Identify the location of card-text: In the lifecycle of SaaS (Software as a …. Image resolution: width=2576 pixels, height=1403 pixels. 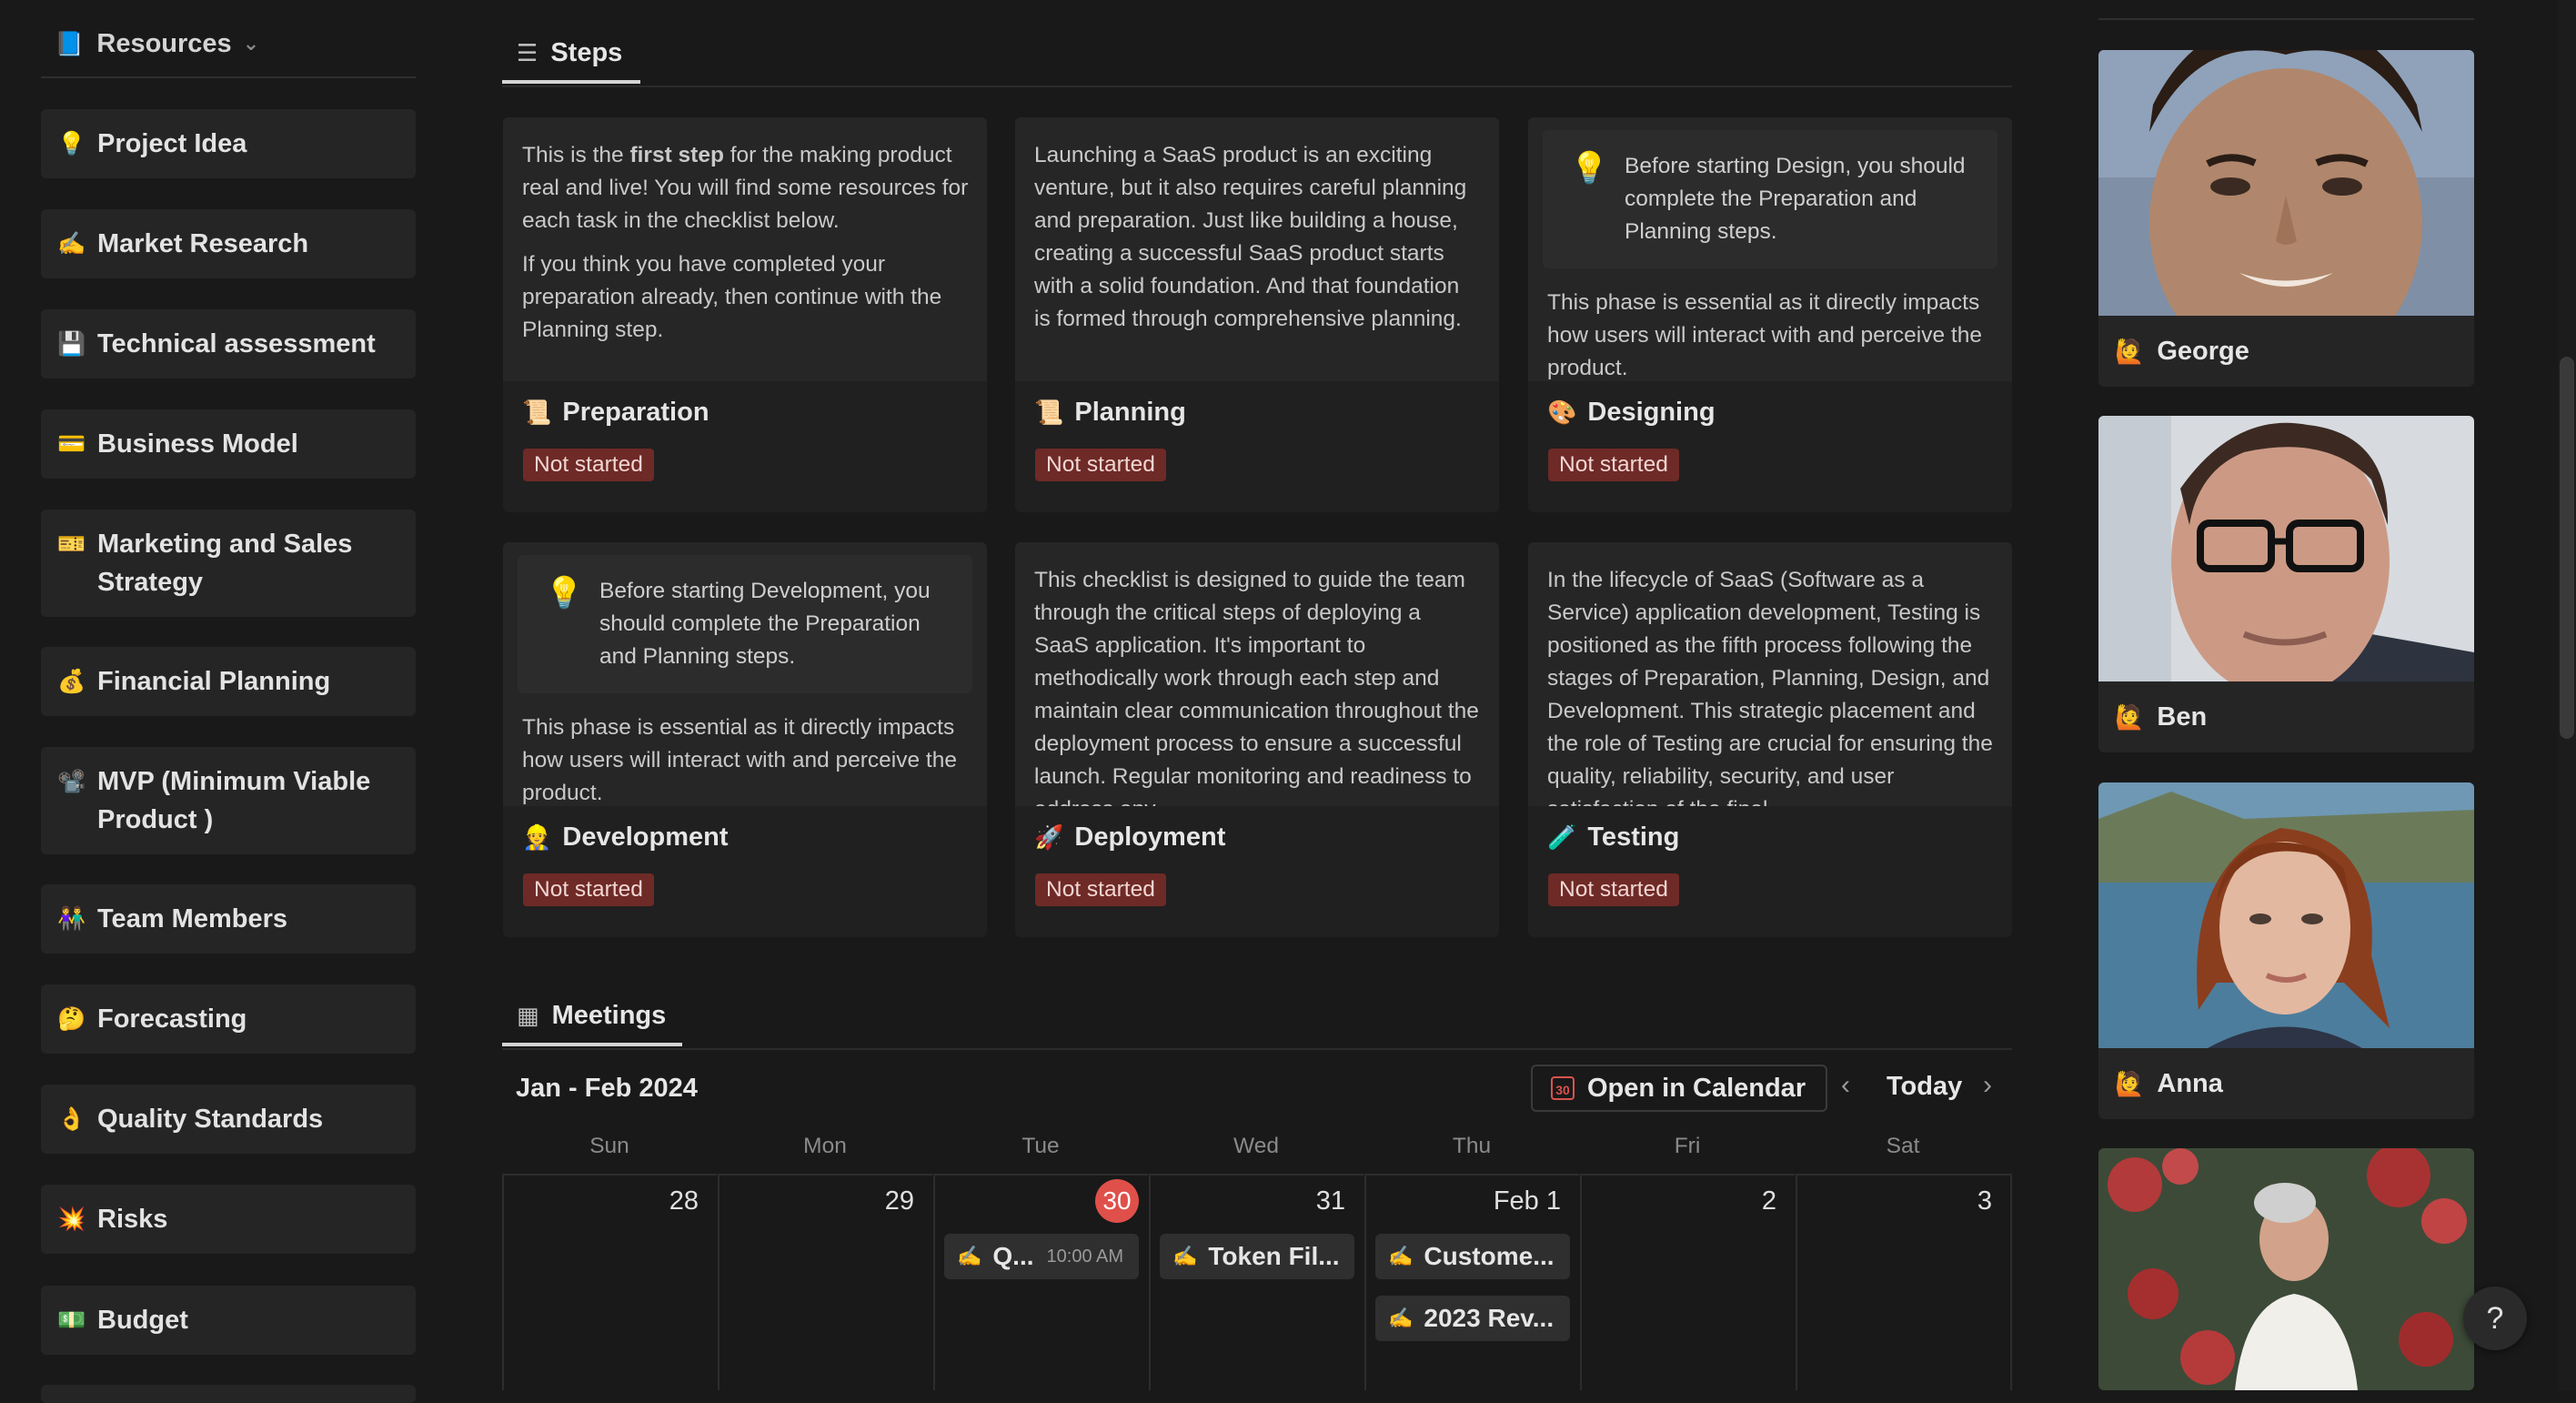
(1770, 687).